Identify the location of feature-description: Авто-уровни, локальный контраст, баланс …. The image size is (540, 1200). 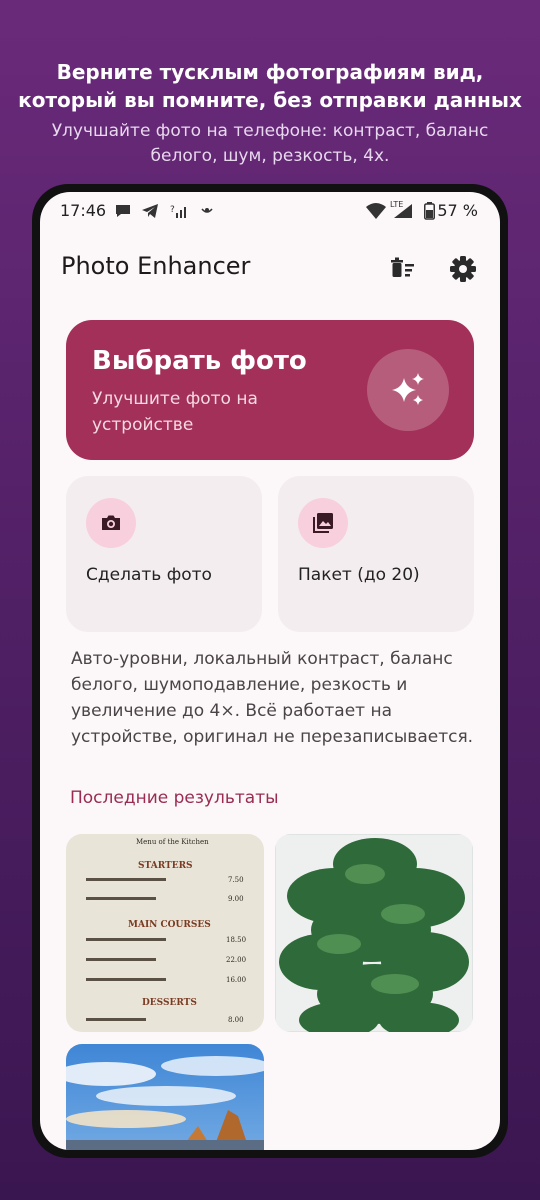
(272, 698).